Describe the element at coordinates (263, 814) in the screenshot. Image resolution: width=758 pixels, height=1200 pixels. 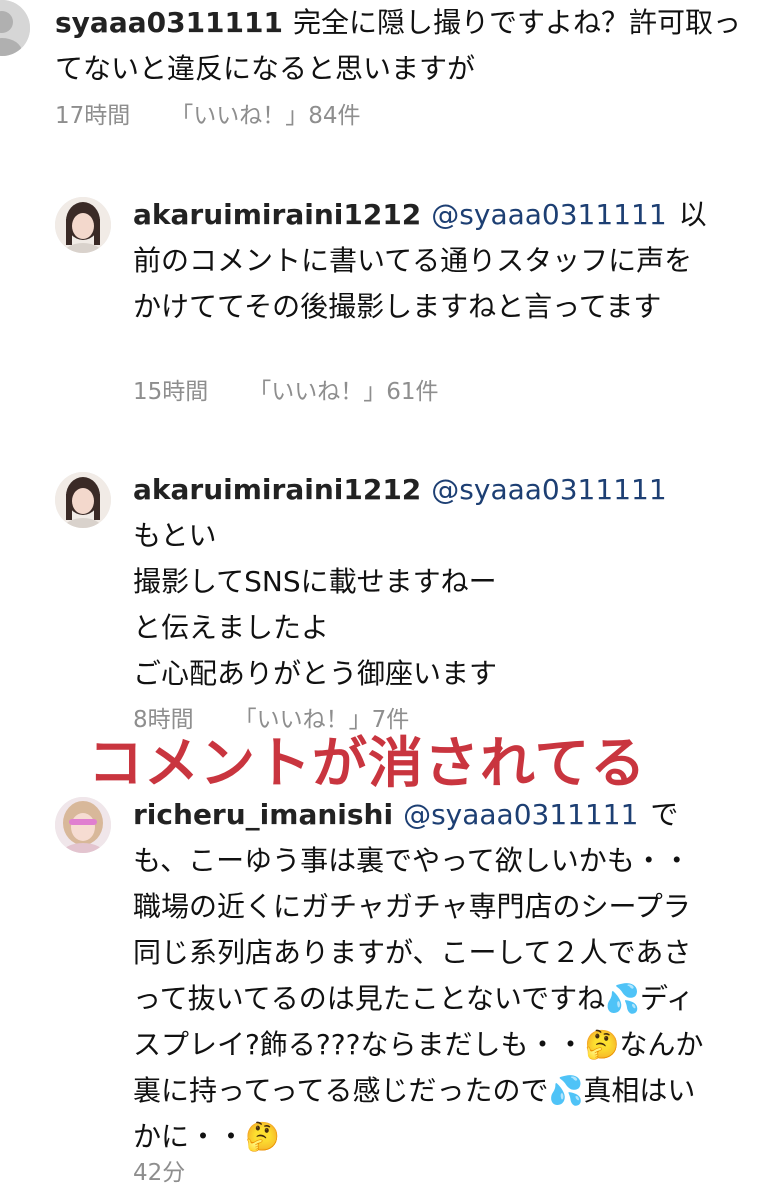
I see `comment-username: richeru_imanishi` at that location.